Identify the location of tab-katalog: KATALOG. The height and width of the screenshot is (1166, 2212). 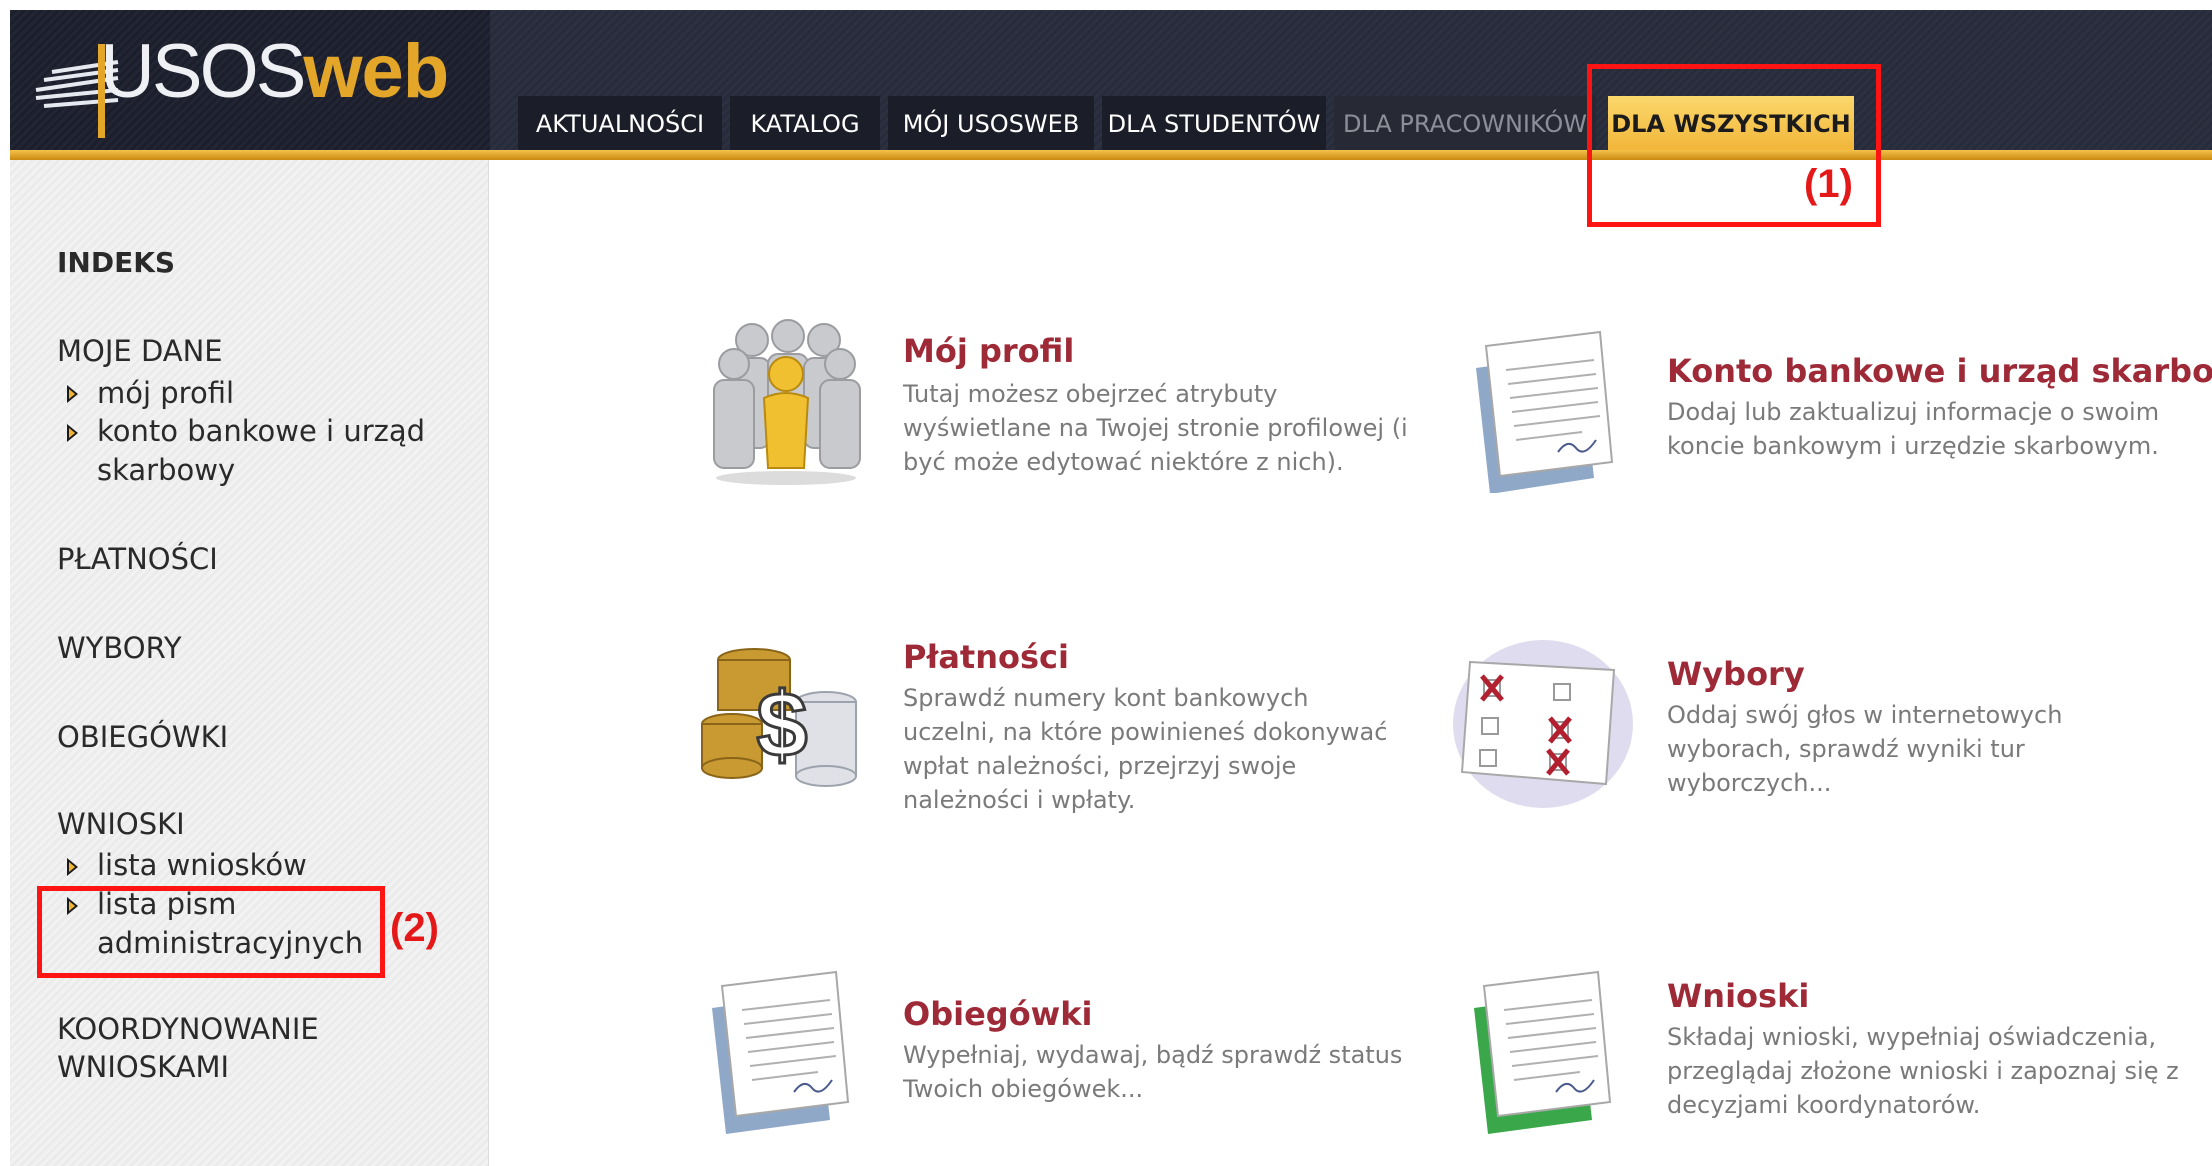
(805, 124).